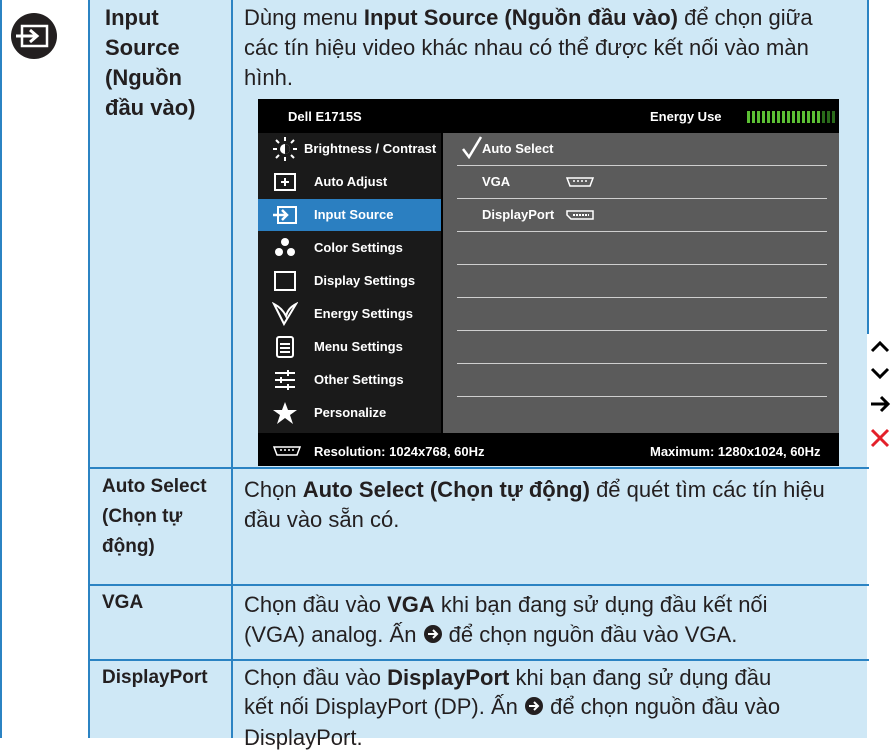 Image resolution: width=895 pixels, height=752 pixels. I want to click on desc-line: hình., so click(268, 77).